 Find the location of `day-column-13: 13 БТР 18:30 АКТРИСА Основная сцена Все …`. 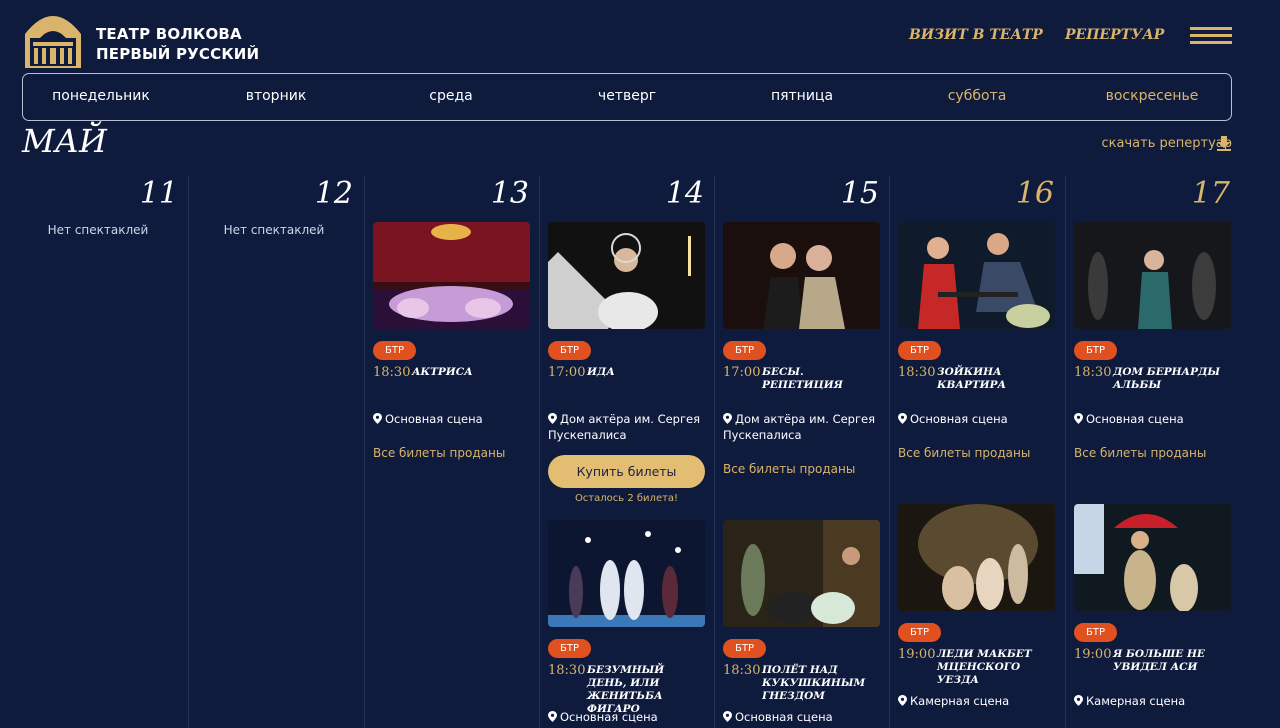

day-column-13: 13 БТР 18:30 АКТРИСА Основная сцена Все … is located at coordinates (451, 452).